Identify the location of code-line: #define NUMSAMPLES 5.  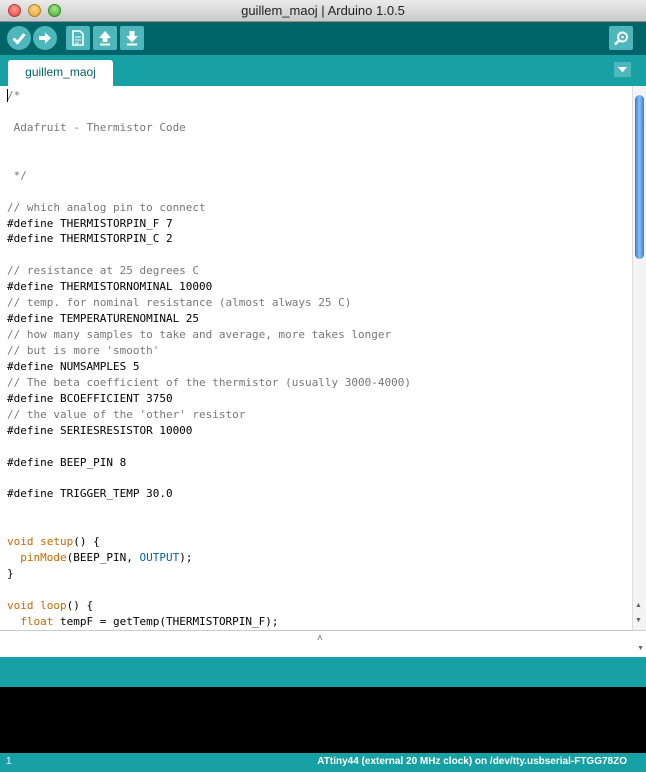
(209, 367).